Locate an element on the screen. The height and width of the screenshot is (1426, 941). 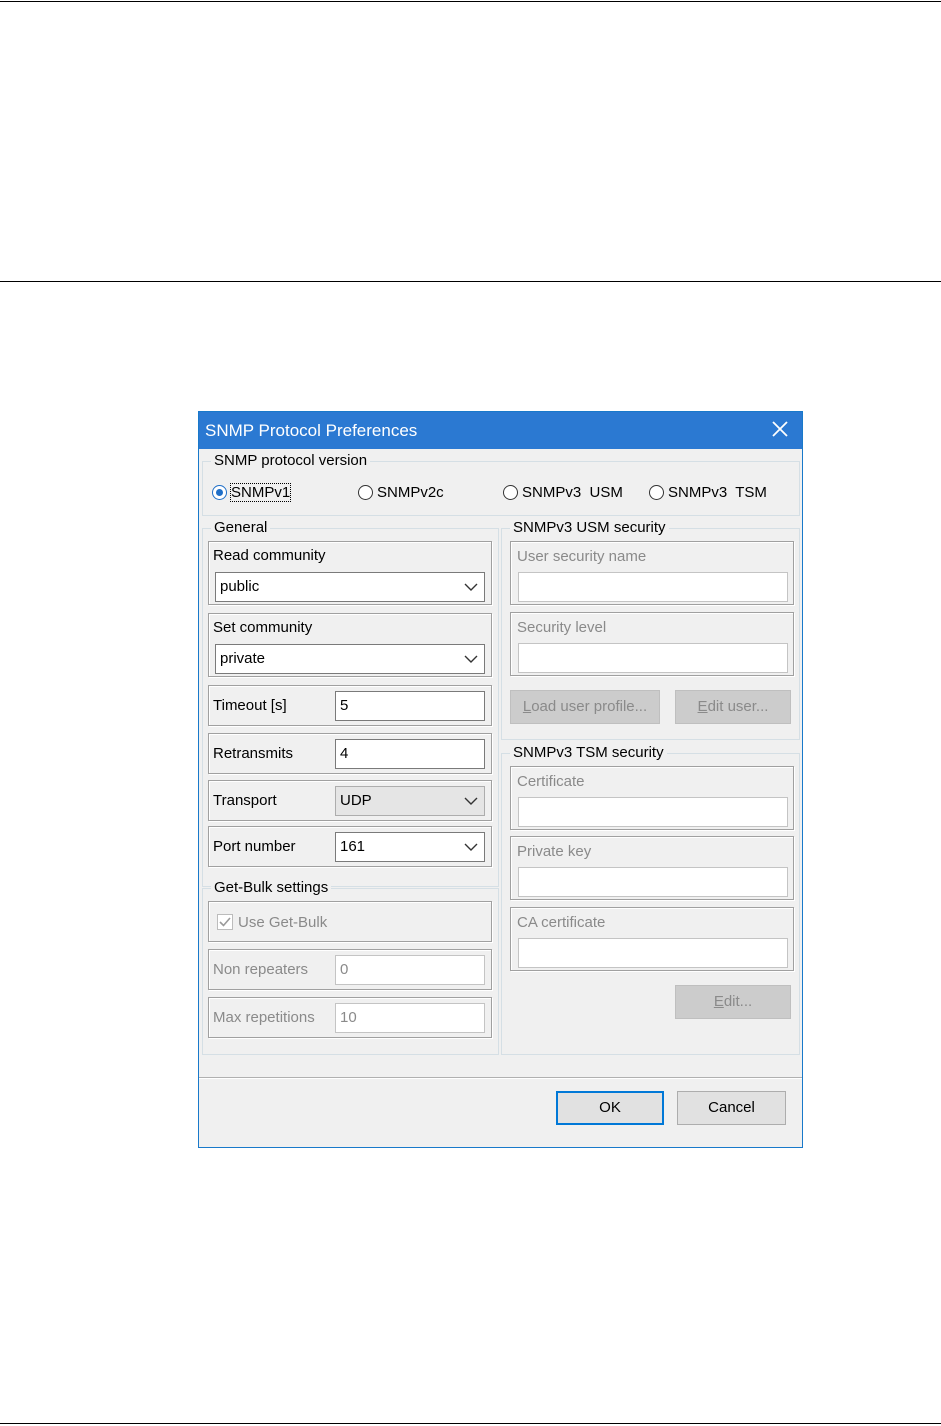
radio-snmpv2c: SNMPv2c is located at coordinates (401, 492).